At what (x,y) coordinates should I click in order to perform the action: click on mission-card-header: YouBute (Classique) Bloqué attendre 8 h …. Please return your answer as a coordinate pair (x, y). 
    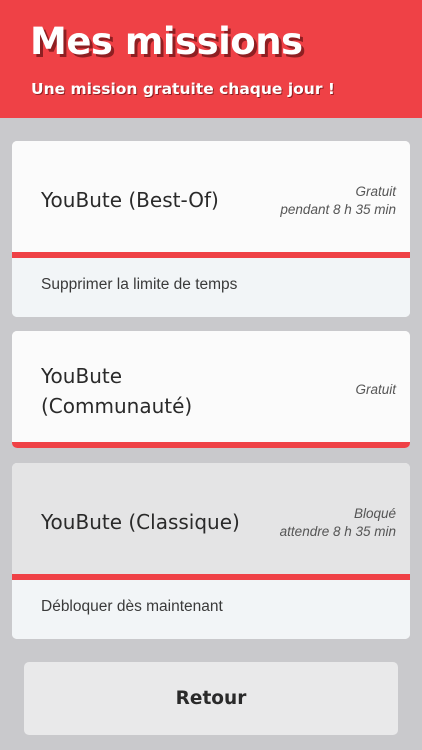
    Looking at the image, I should click on (211, 518).